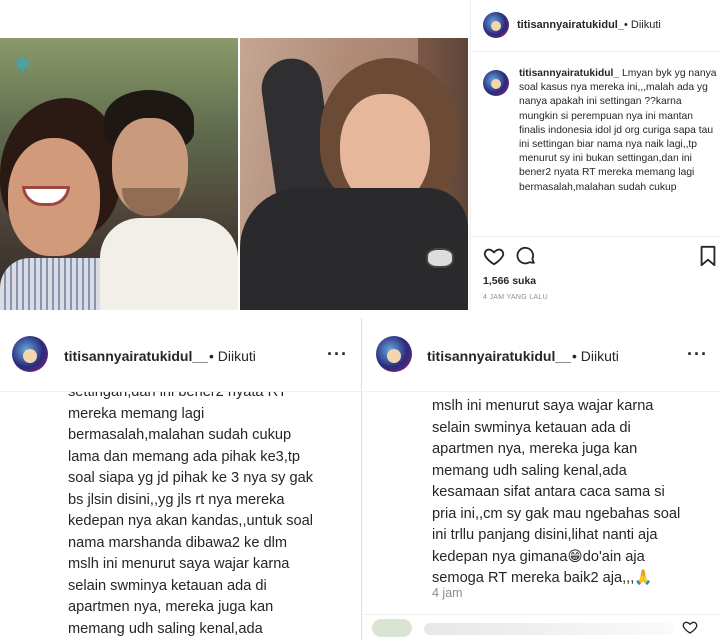 The height and width of the screenshot is (640, 720). What do you see at coordinates (440, 258) in the screenshot?
I see `jacket-badge` at bounding box center [440, 258].